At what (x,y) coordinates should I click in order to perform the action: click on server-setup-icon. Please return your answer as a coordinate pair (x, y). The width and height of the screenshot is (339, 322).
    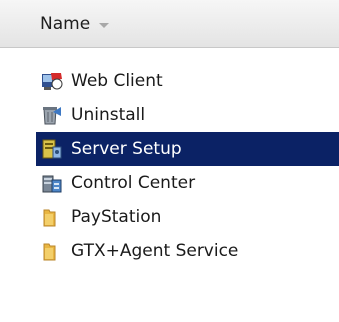
    Looking at the image, I should click on (52, 149).